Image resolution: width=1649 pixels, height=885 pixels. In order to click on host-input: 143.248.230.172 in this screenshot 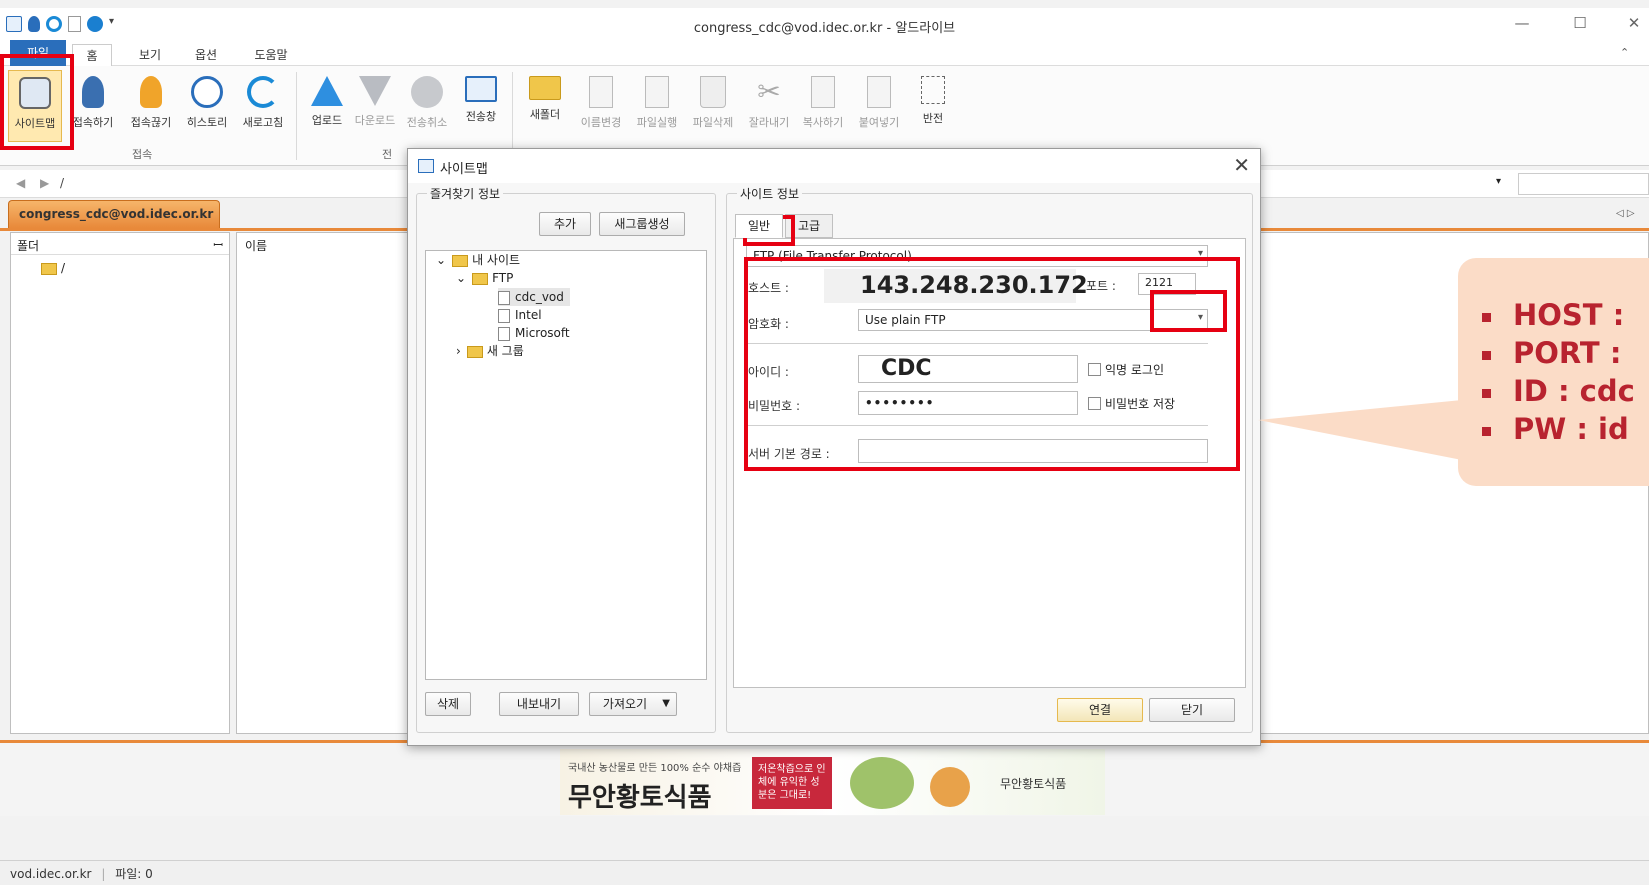, I will do `click(956, 286)`.